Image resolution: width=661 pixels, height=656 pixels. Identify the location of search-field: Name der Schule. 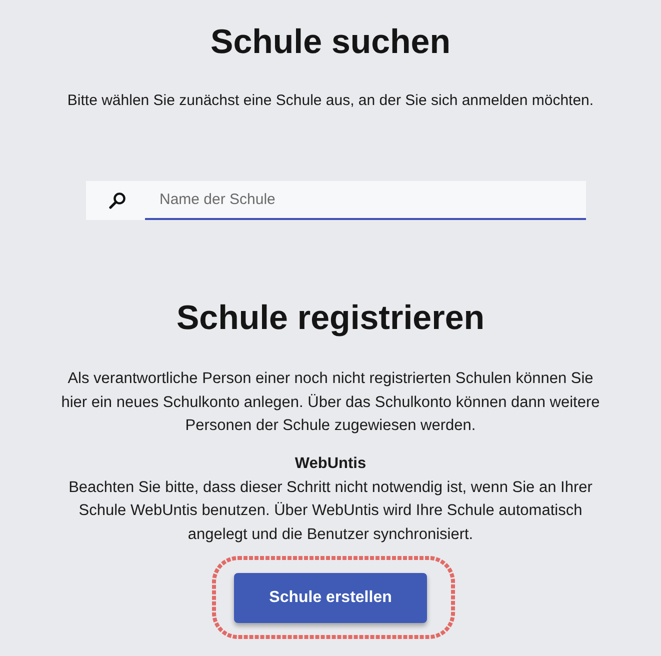
(336, 200).